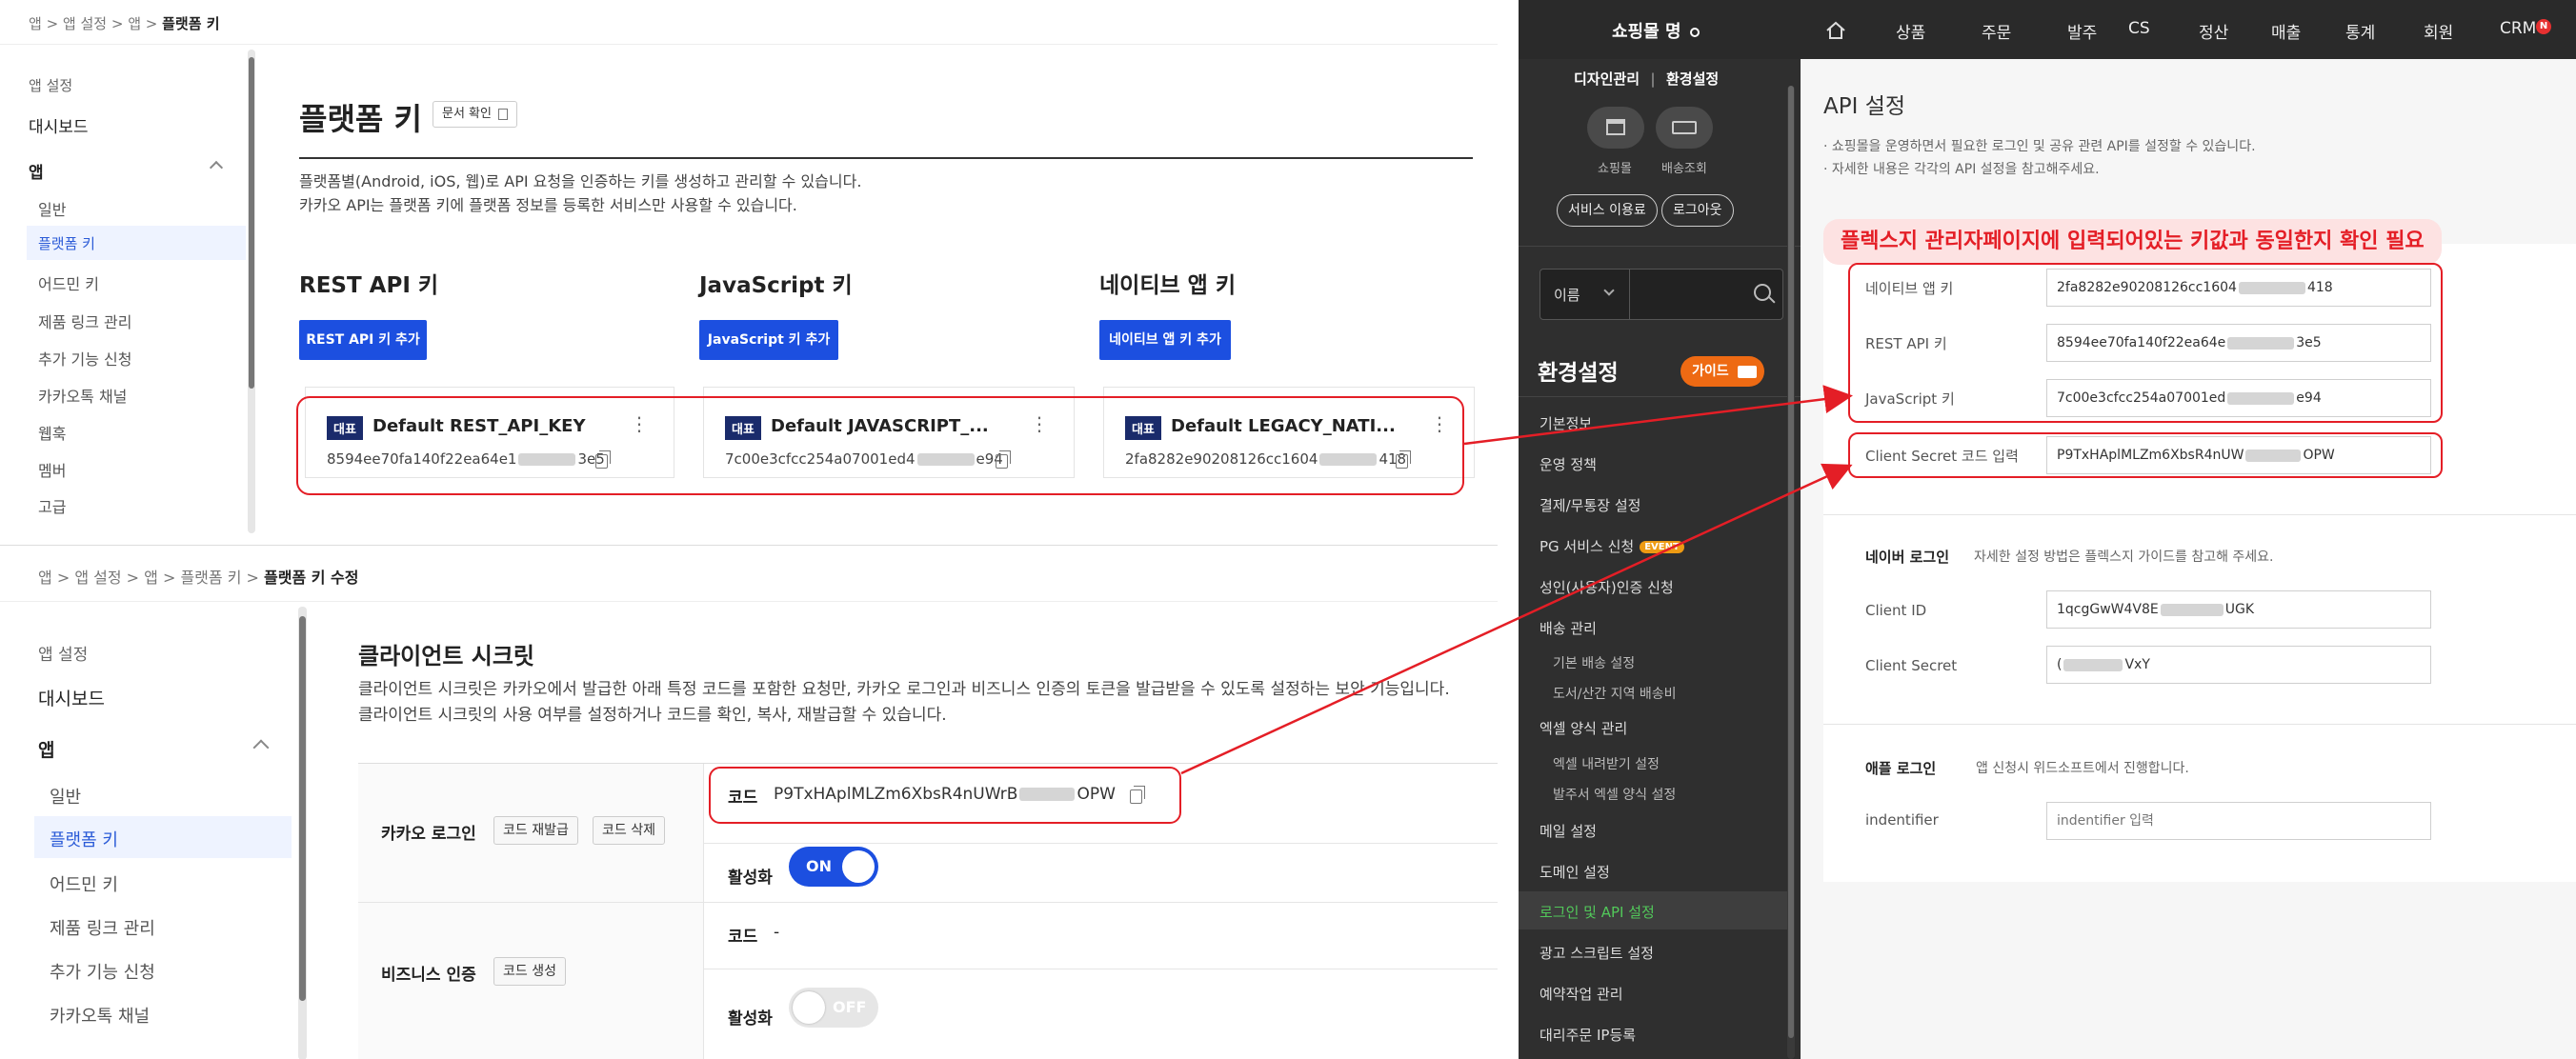 The width and height of the screenshot is (2576, 1059). I want to click on arrow-keys, so click(1658, 415).